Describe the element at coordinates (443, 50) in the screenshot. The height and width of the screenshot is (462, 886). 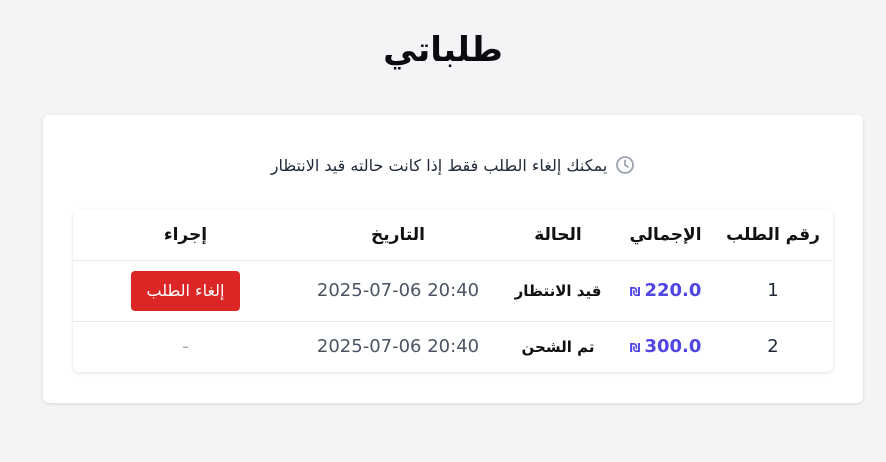
I see `page-title: طلباتي` at that location.